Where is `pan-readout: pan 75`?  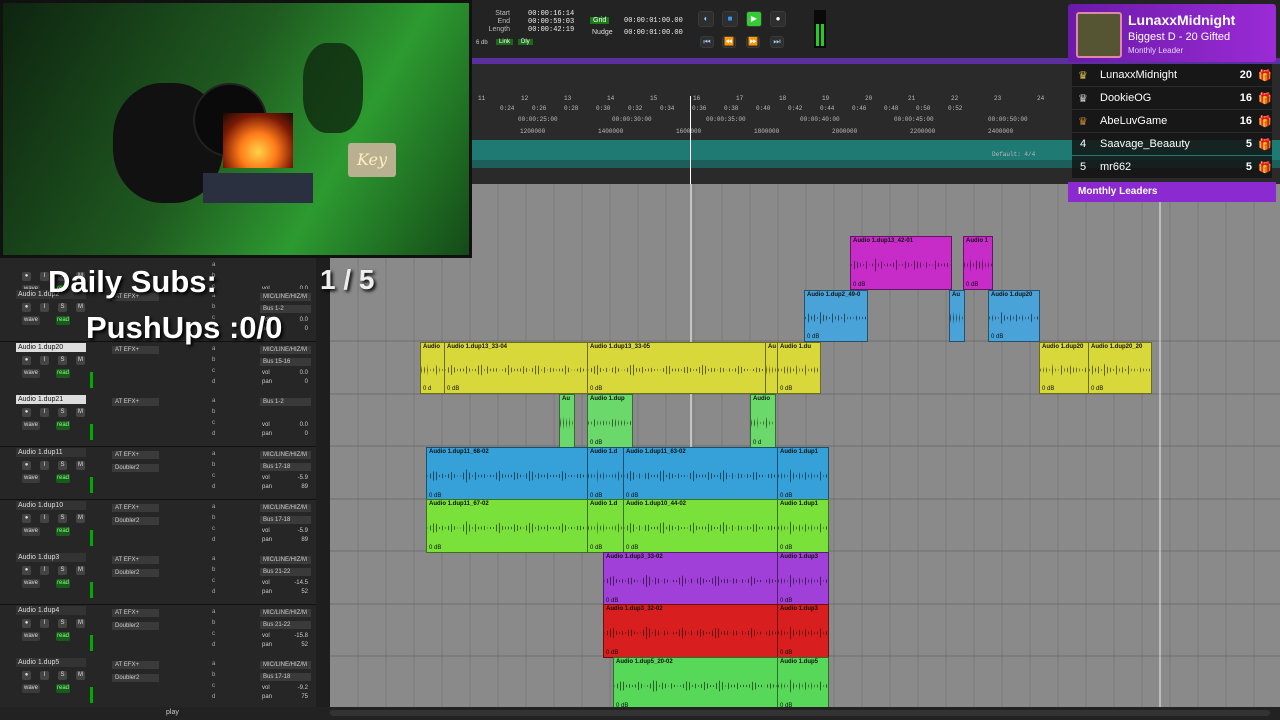
pan-readout: pan 75 is located at coordinates (285, 697).